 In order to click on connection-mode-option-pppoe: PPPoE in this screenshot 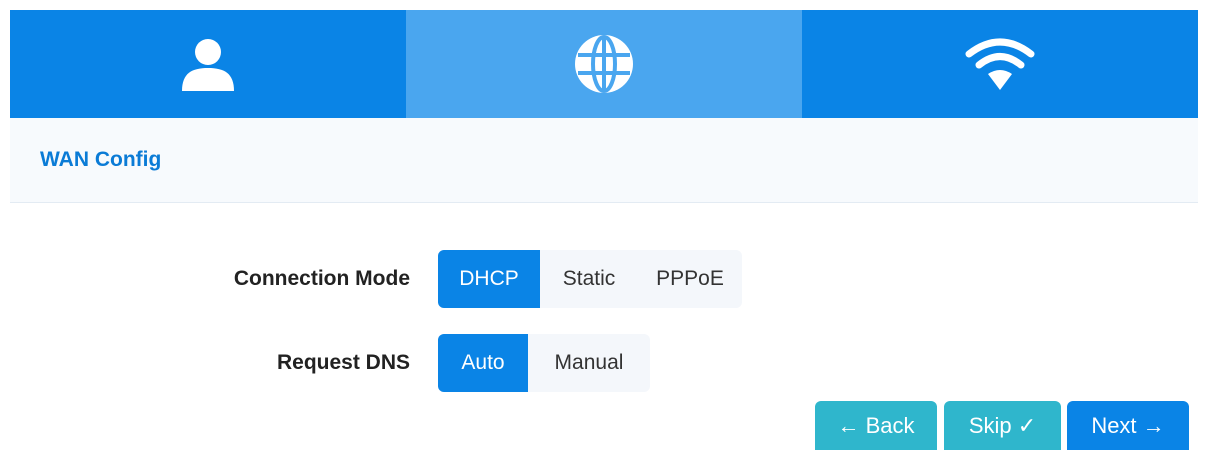, I will do `click(690, 279)`.